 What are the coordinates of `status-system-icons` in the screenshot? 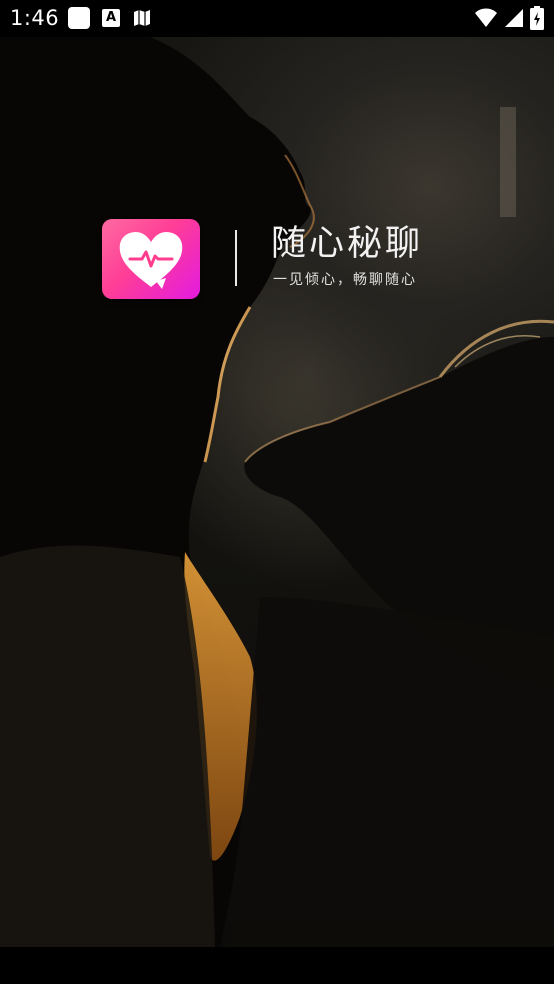 It's located at (509, 18).